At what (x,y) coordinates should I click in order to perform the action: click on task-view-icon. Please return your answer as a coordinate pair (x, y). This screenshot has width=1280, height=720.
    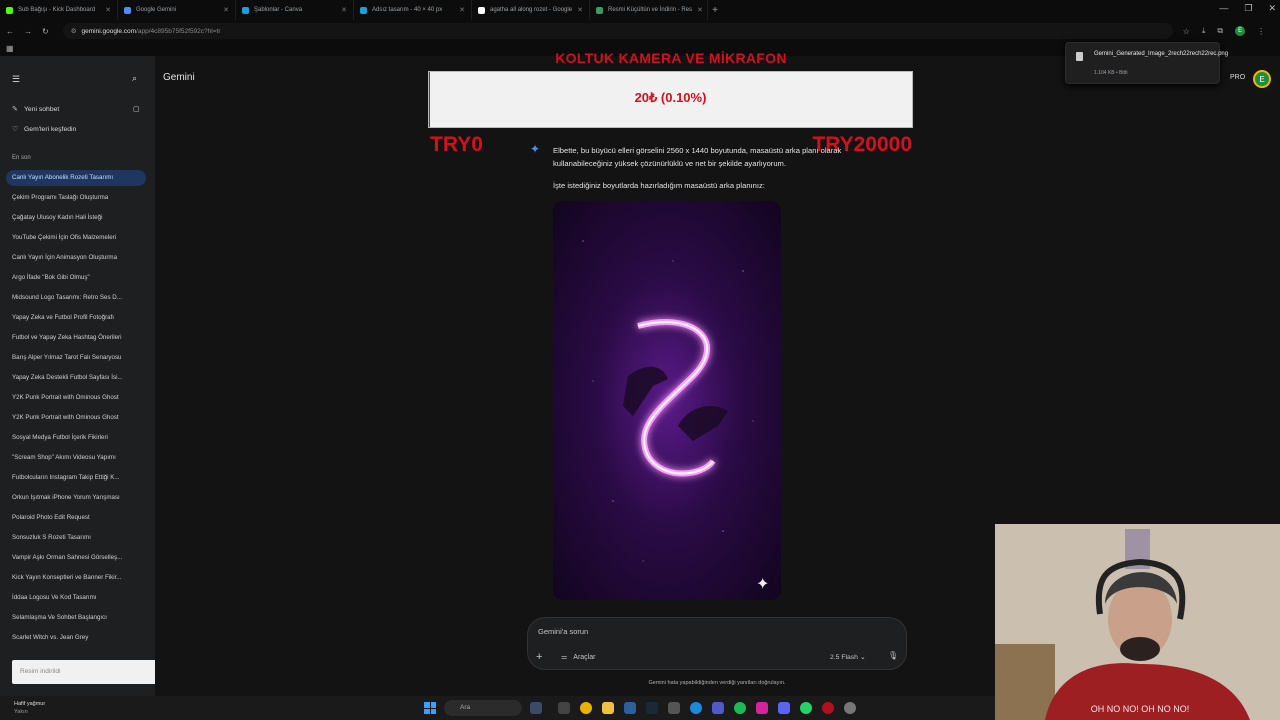
    Looking at the image, I should click on (536, 708).